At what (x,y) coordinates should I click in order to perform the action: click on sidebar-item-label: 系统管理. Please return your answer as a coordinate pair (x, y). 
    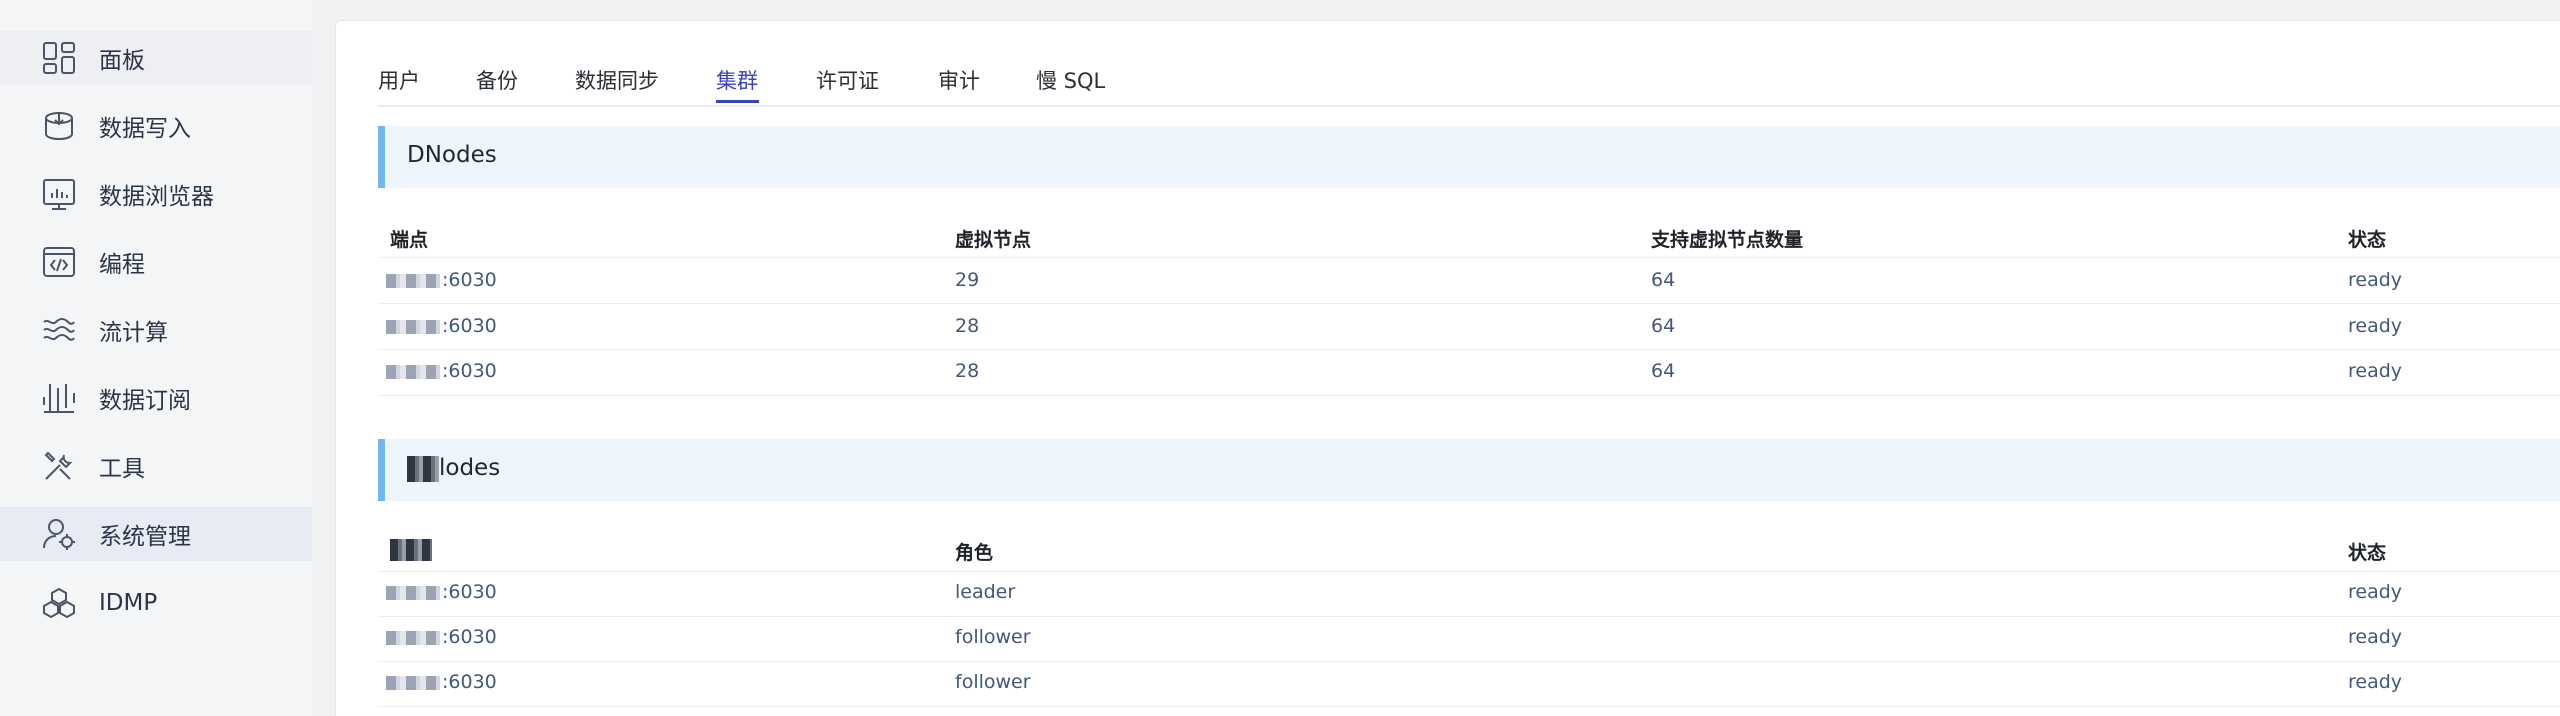
    Looking at the image, I should click on (145, 537).